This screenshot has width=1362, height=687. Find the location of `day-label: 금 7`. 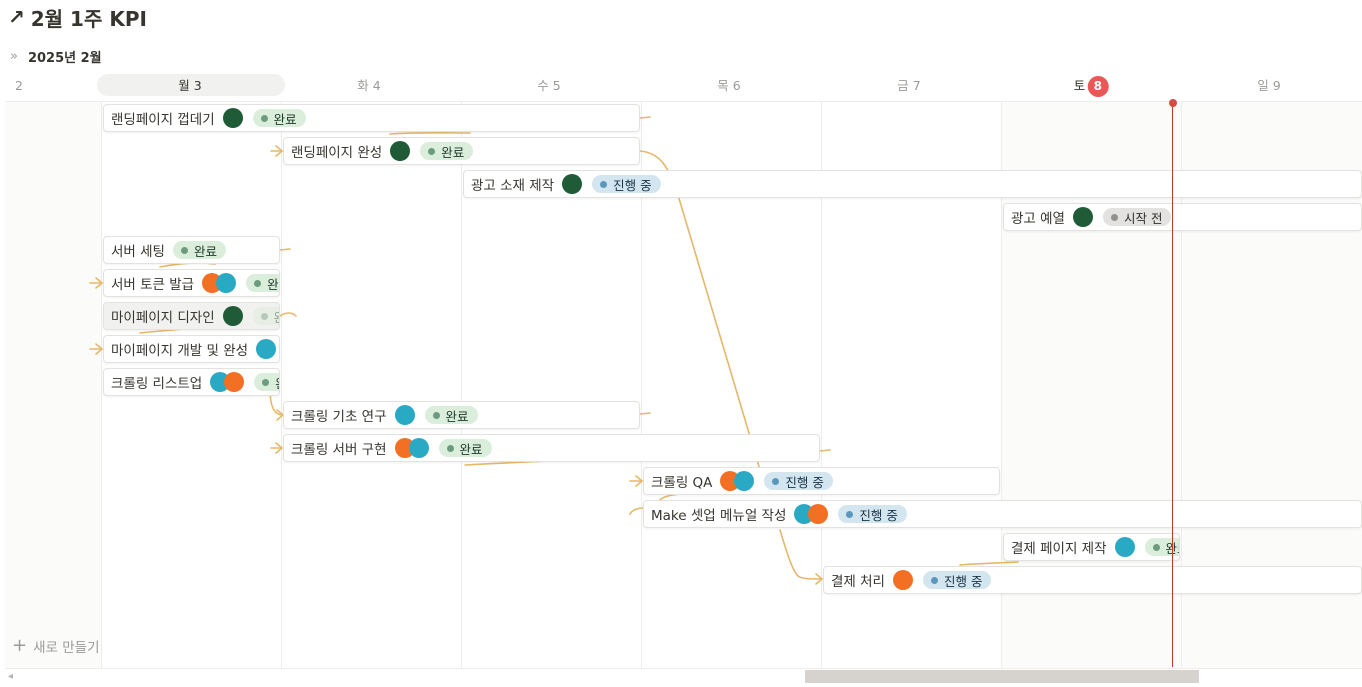

day-label: 금 7 is located at coordinates (909, 85).